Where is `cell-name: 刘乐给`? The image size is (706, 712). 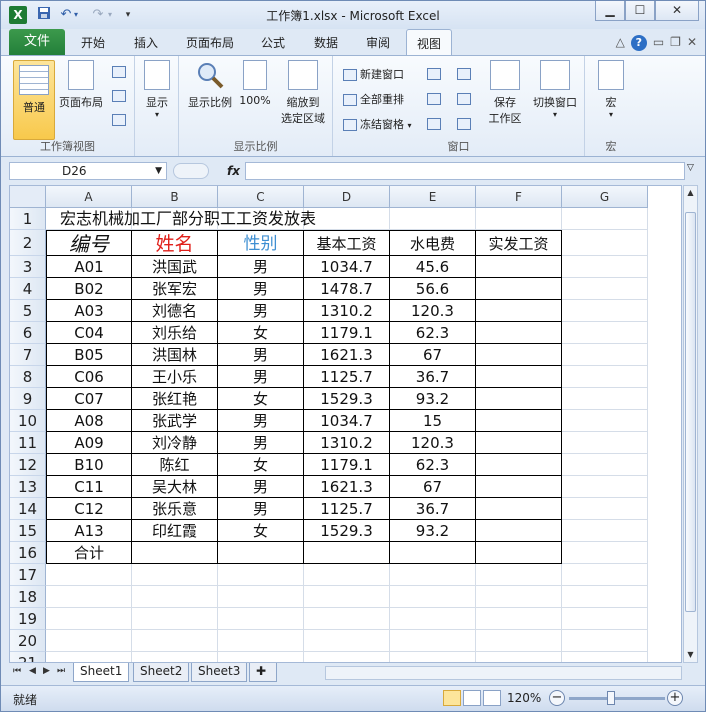 cell-name: 刘乐给 is located at coordinates (175, 333).